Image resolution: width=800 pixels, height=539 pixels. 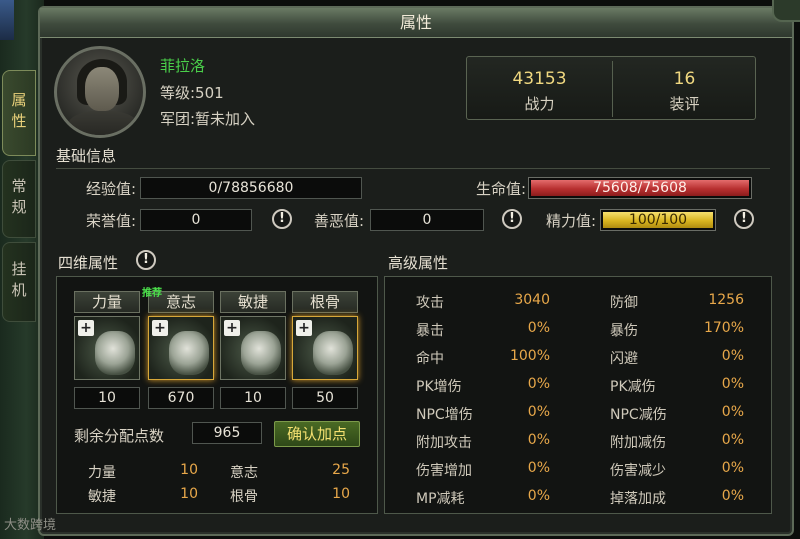 What do you see at coordinates (317, 434) in the screenshot?
I see `confirm-points-button: 确认加点` at bounding box center [317, 434].